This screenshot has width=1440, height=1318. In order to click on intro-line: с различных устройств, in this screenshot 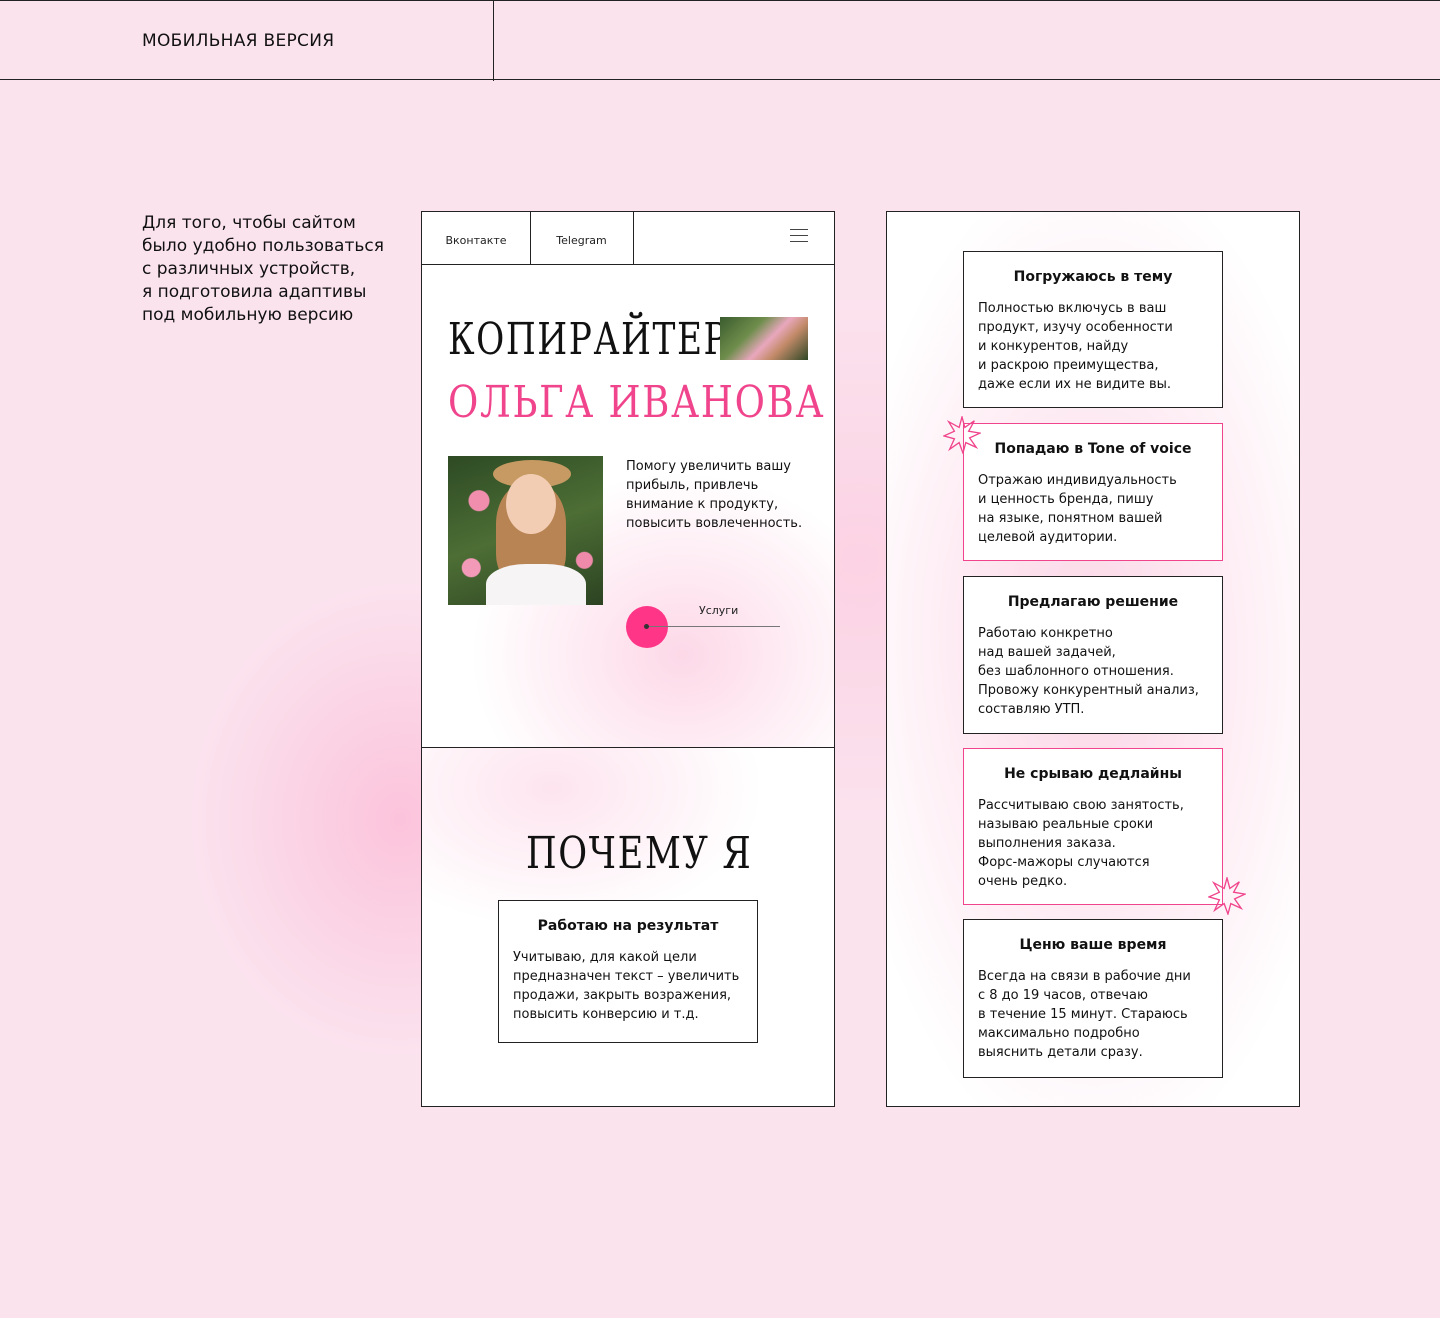, I will do `click(249, 269)`.